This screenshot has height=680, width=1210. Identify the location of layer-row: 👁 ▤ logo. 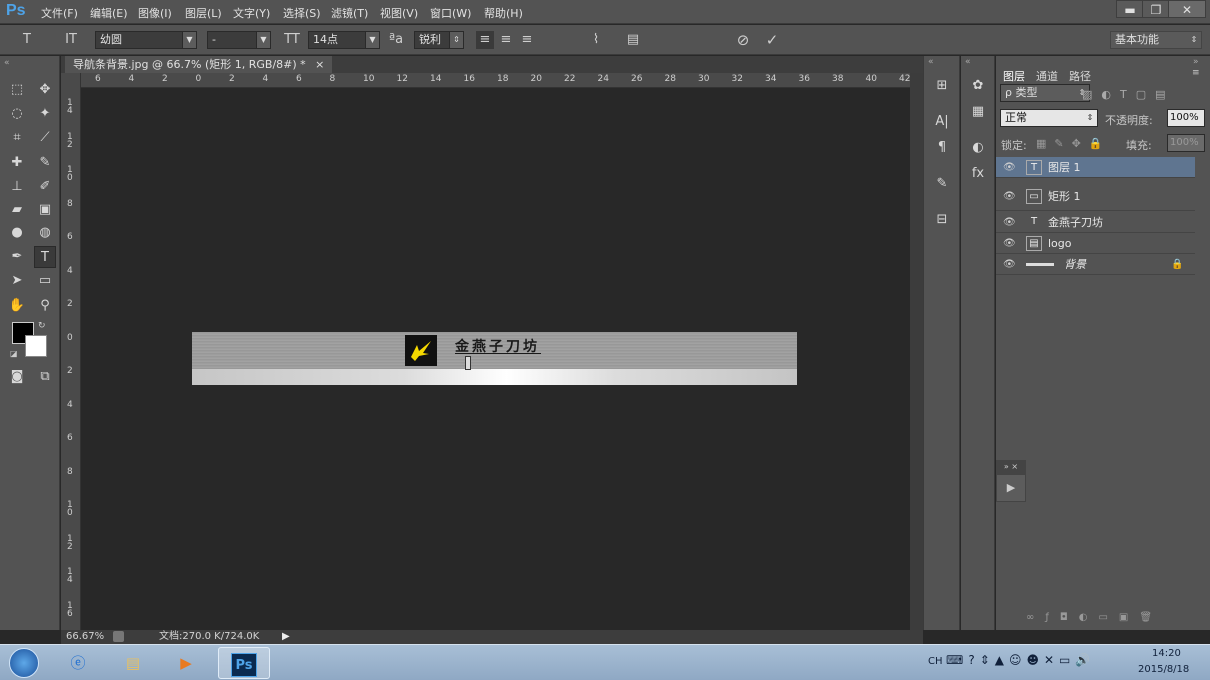
(1095, 243).